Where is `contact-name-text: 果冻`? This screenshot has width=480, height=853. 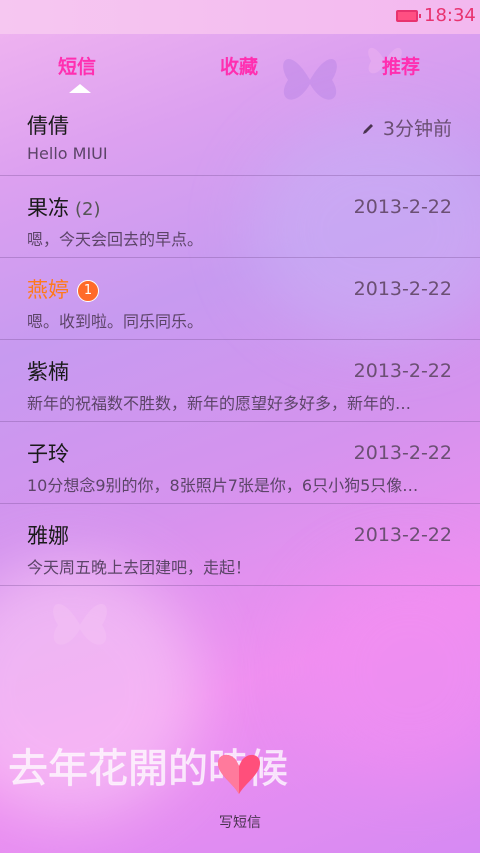 contact-name-text: 果冻 is located at coordinates (48, 208).